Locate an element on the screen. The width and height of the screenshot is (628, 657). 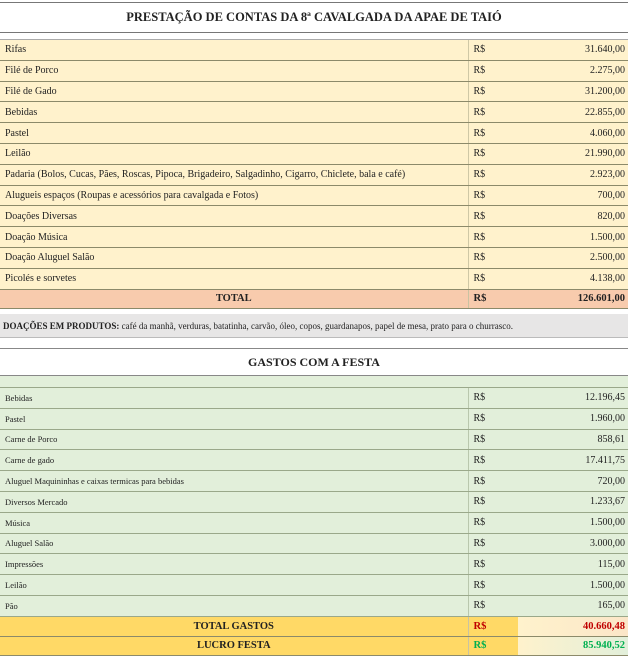
income-row-value: 2.275,00 is located at coordinates (573, 71).